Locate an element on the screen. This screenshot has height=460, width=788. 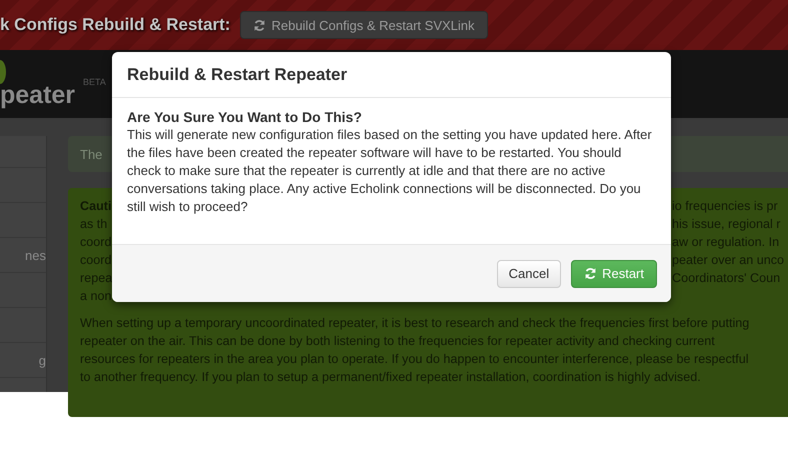
modal-question: Are You Sure You Want to Do This? is located at coordinates (245, 117).